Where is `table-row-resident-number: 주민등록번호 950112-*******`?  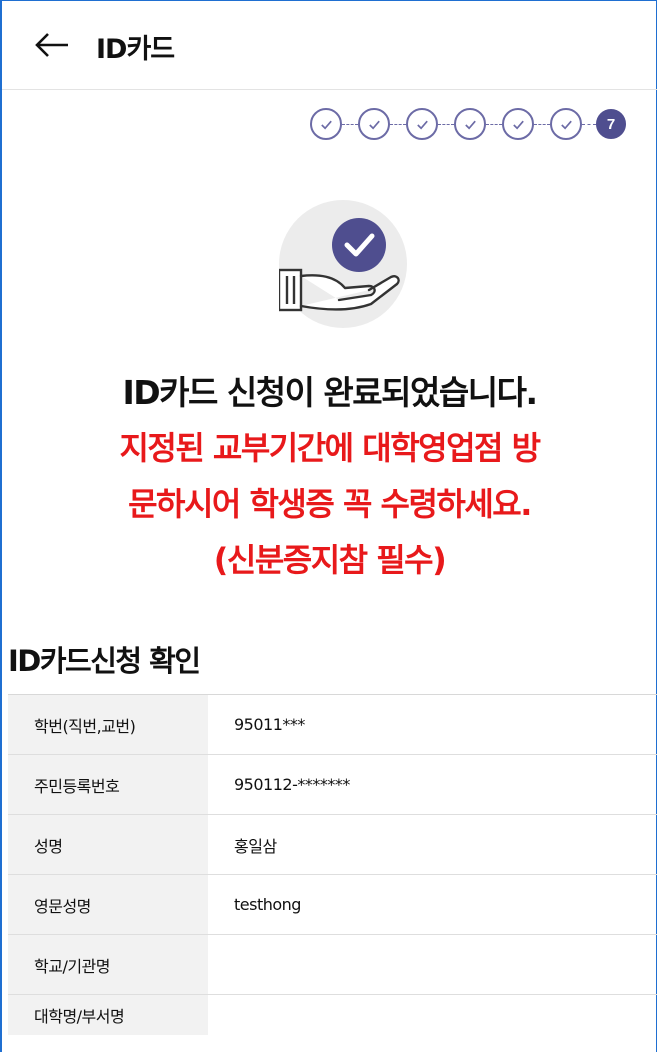
table-row-resident-number: 주민등록번호 950112-******* is located at coordinates (332, 785).